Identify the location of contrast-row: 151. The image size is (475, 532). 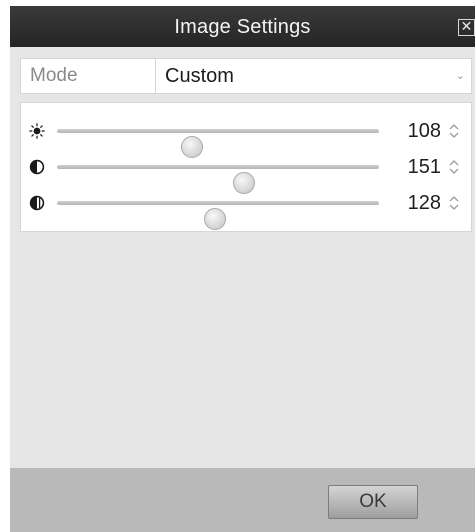
(246, 171).